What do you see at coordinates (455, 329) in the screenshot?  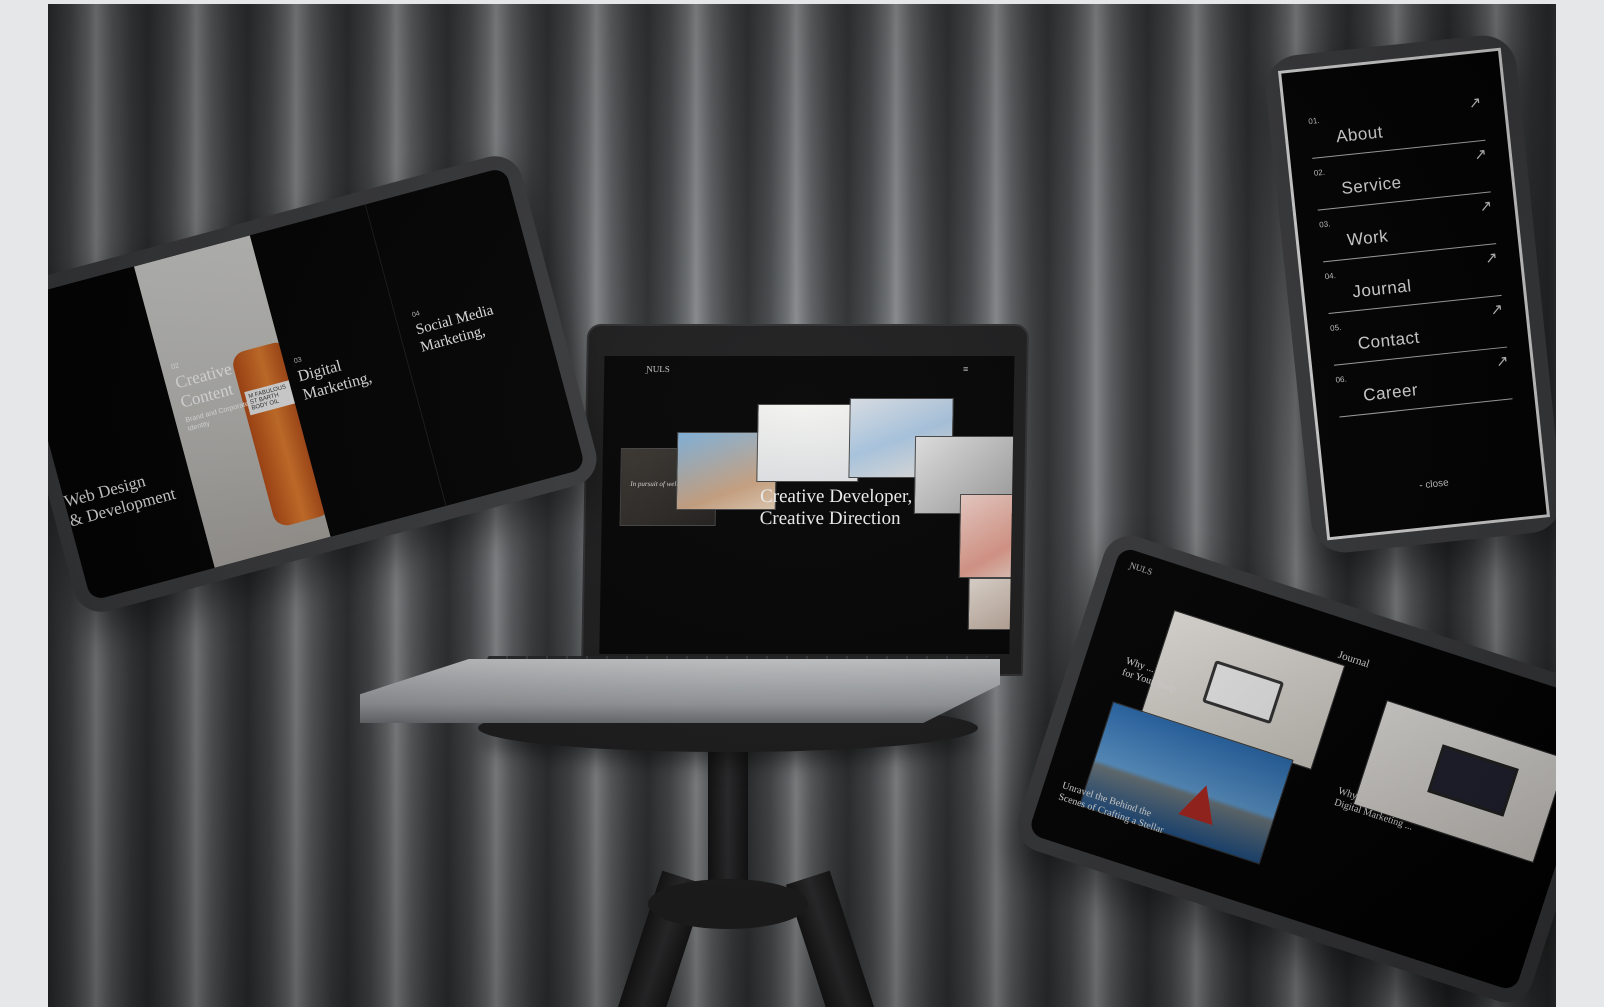 I see `panel-title: Social Media Marketing,` at bounding box center [455, 329].